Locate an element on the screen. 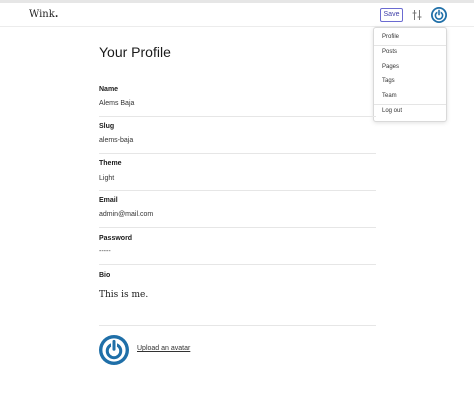  upload-avatar-link: Upload an avatar is located at coordinates (163, 348).